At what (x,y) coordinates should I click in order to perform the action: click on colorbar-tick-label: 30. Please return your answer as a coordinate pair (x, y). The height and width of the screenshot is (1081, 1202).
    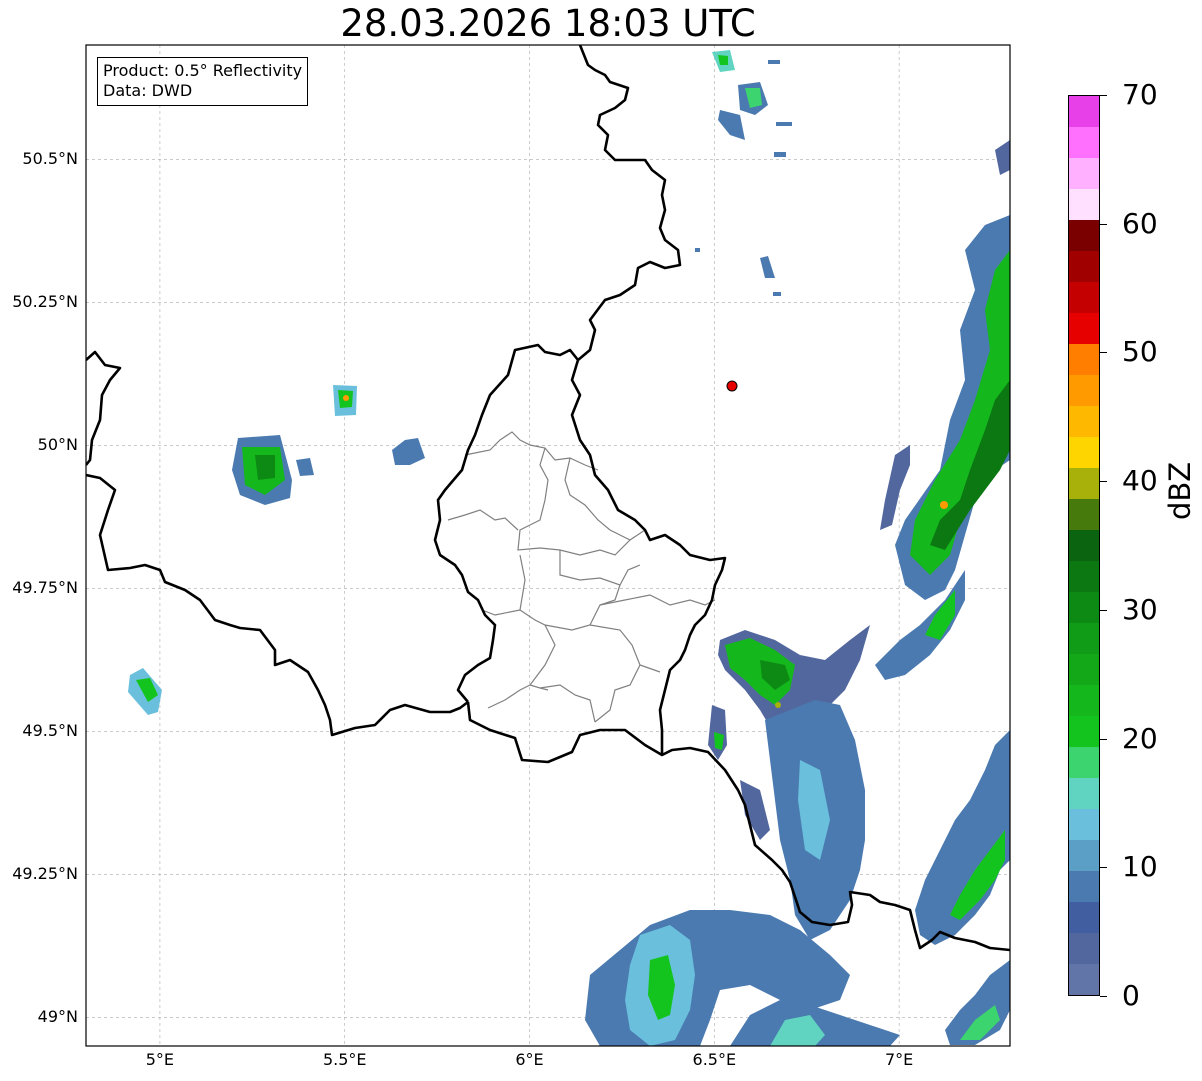
    Looking at the image, I should click on (1140, 609).